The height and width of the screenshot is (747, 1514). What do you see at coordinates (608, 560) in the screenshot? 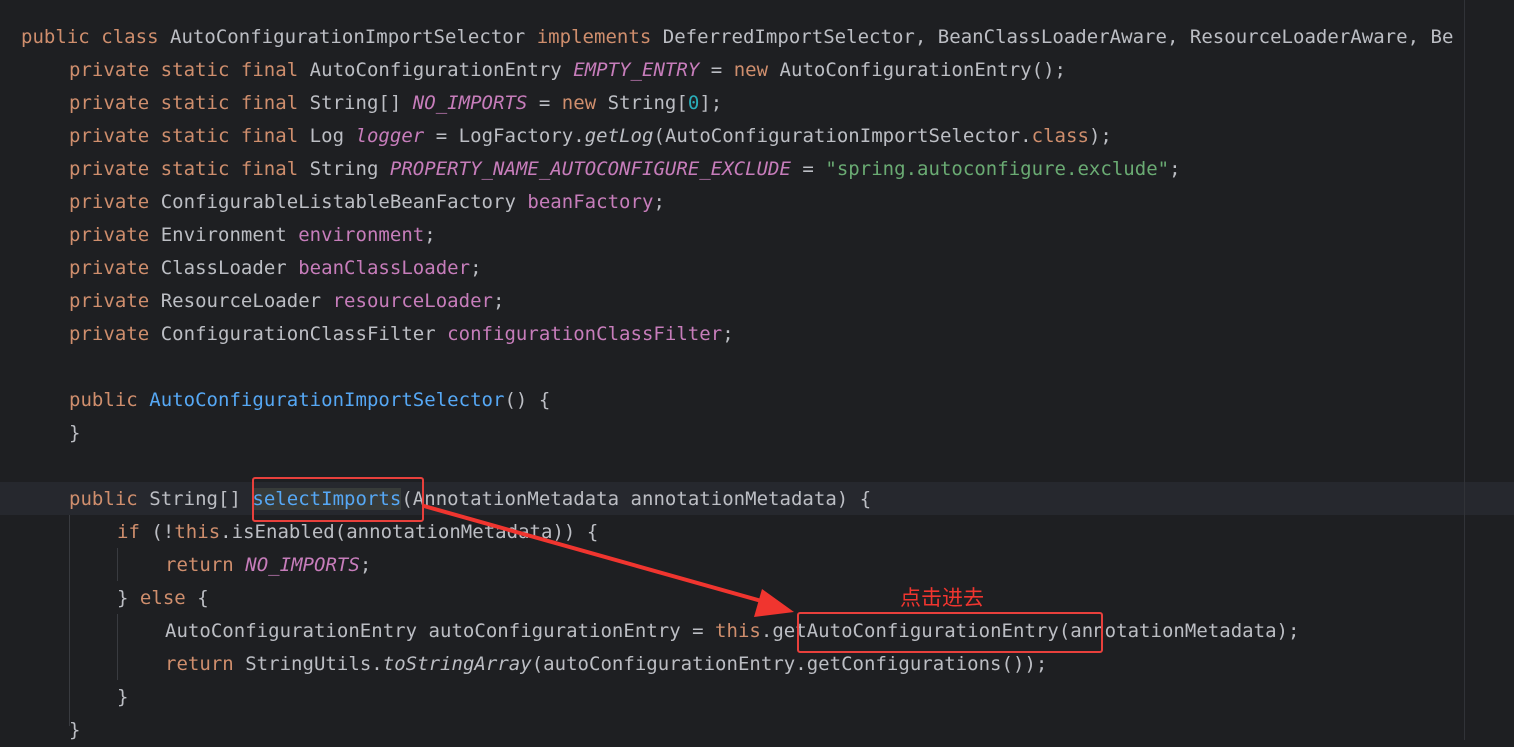
I see `annotation-arrow` at bounding box center [608, 560].